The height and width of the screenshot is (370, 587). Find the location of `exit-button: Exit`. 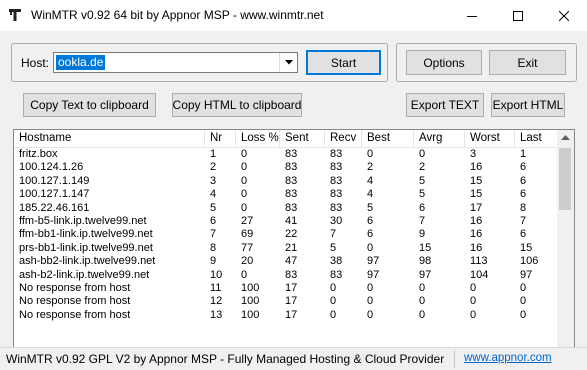

exit-button: Exit is located at coordinates (527, 62).